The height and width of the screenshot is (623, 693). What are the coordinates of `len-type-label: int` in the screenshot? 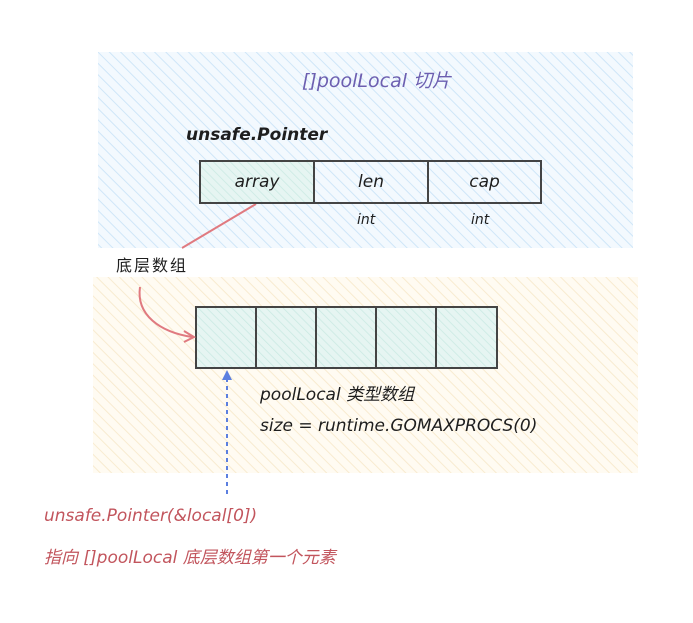 It's located at (366, 220).